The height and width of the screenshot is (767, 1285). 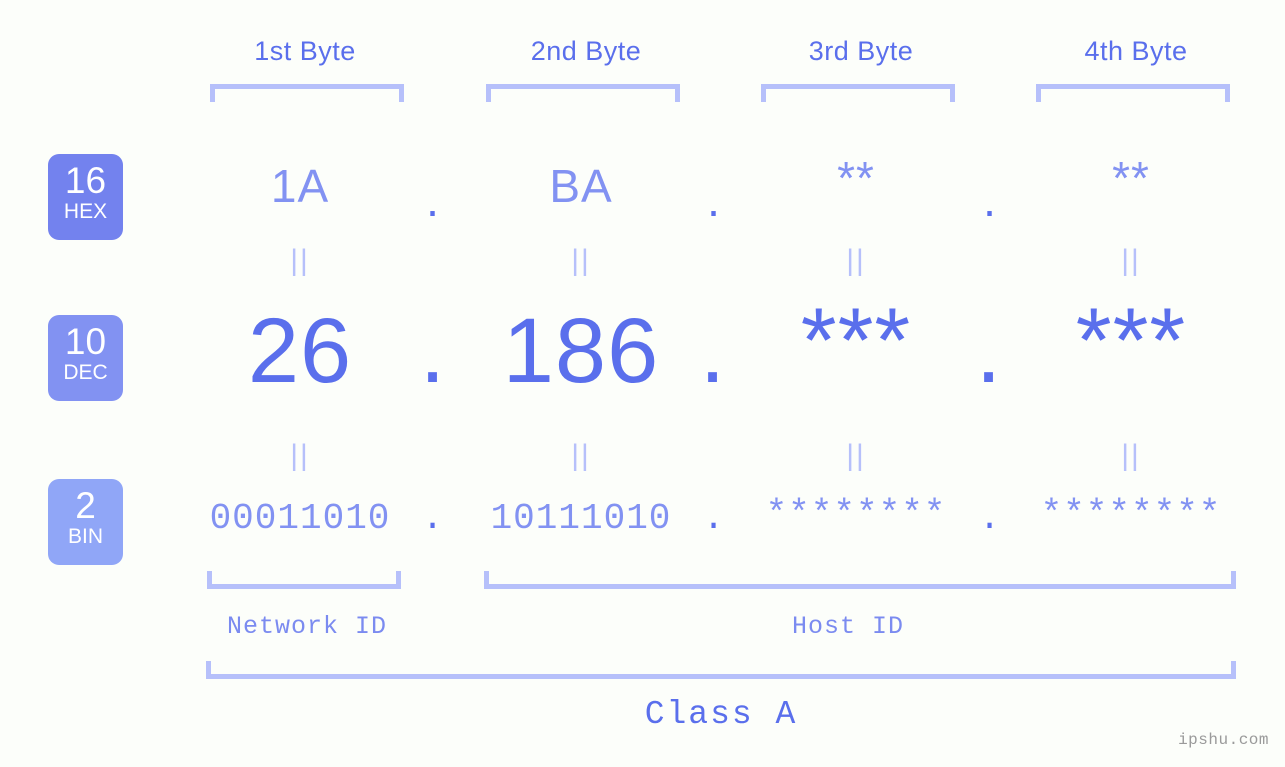 What do you see at coordinates (848, 626) in the screenshot?
I see `host-id-label: Host ID` at bounding box center [848, 626].